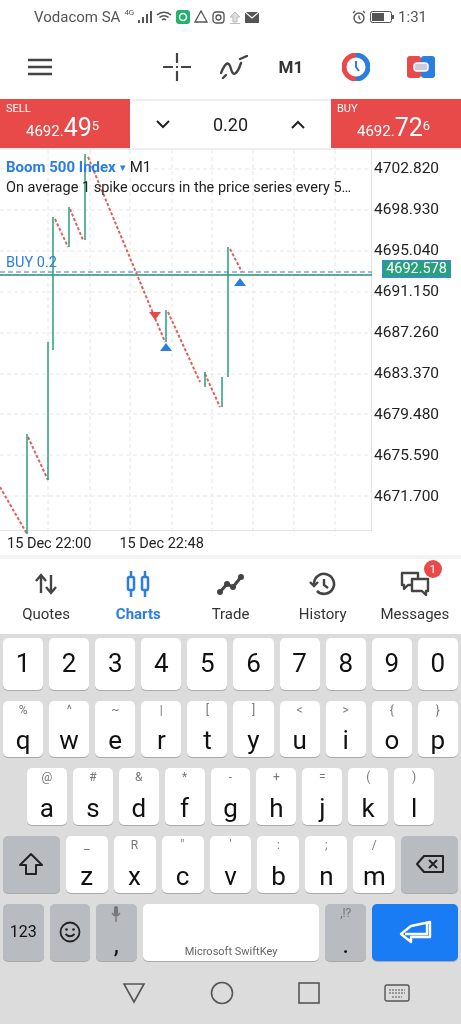 This screenshot has height=1024, width=461. Describe the element at coordinates (322, 584) in the screenshot. I see `history-icon` at that location.